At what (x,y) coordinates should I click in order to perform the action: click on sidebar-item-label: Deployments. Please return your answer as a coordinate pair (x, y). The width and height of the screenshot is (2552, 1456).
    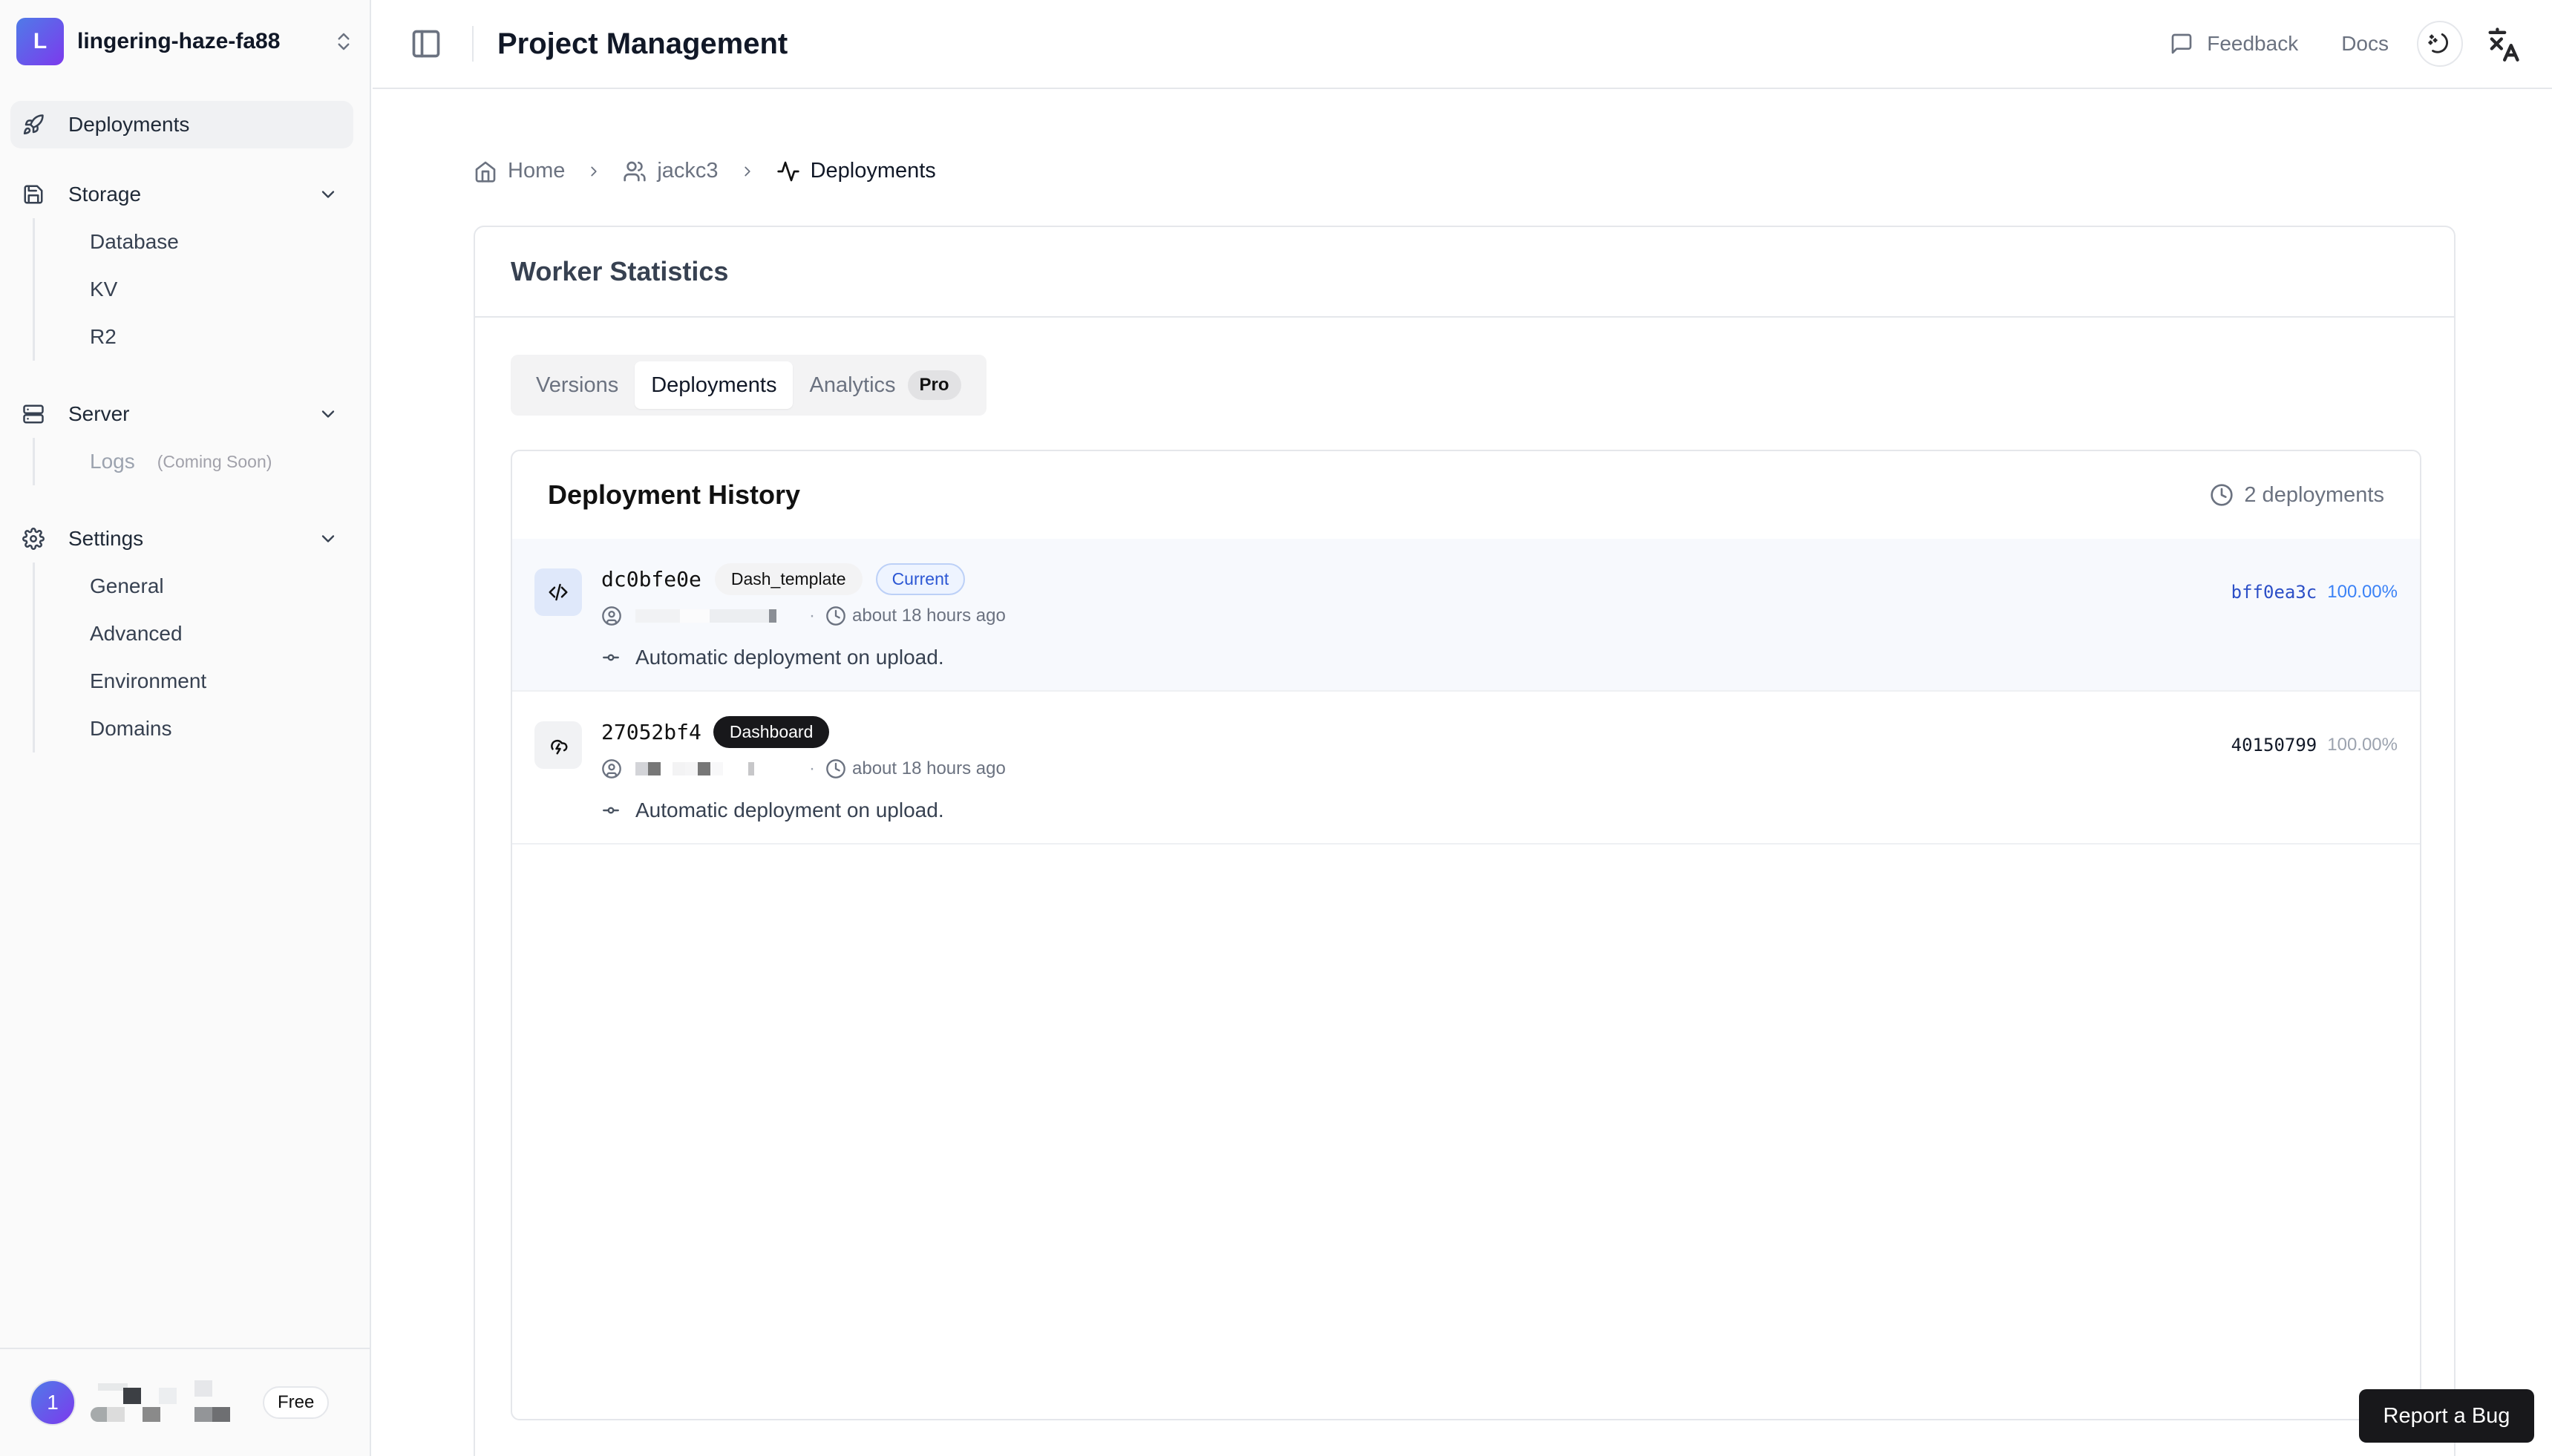
    Looking at the image, I should click on (129, 125).